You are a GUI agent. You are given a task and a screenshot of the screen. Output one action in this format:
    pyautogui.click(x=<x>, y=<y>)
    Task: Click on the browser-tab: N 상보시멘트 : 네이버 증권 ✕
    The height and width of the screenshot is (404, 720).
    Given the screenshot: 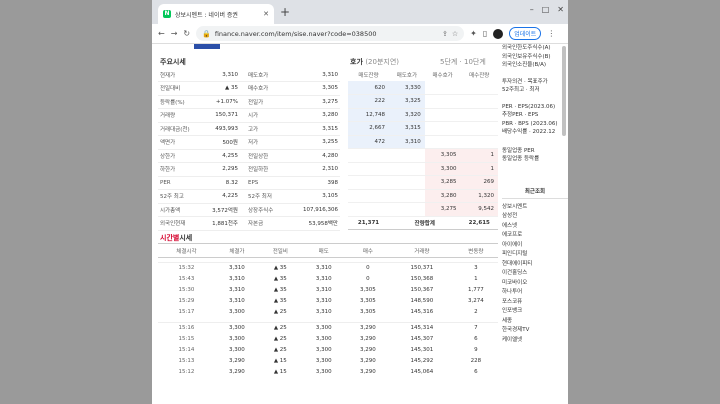 What is the action you would take?
    pyautogui.click(x=216, y=14)
    